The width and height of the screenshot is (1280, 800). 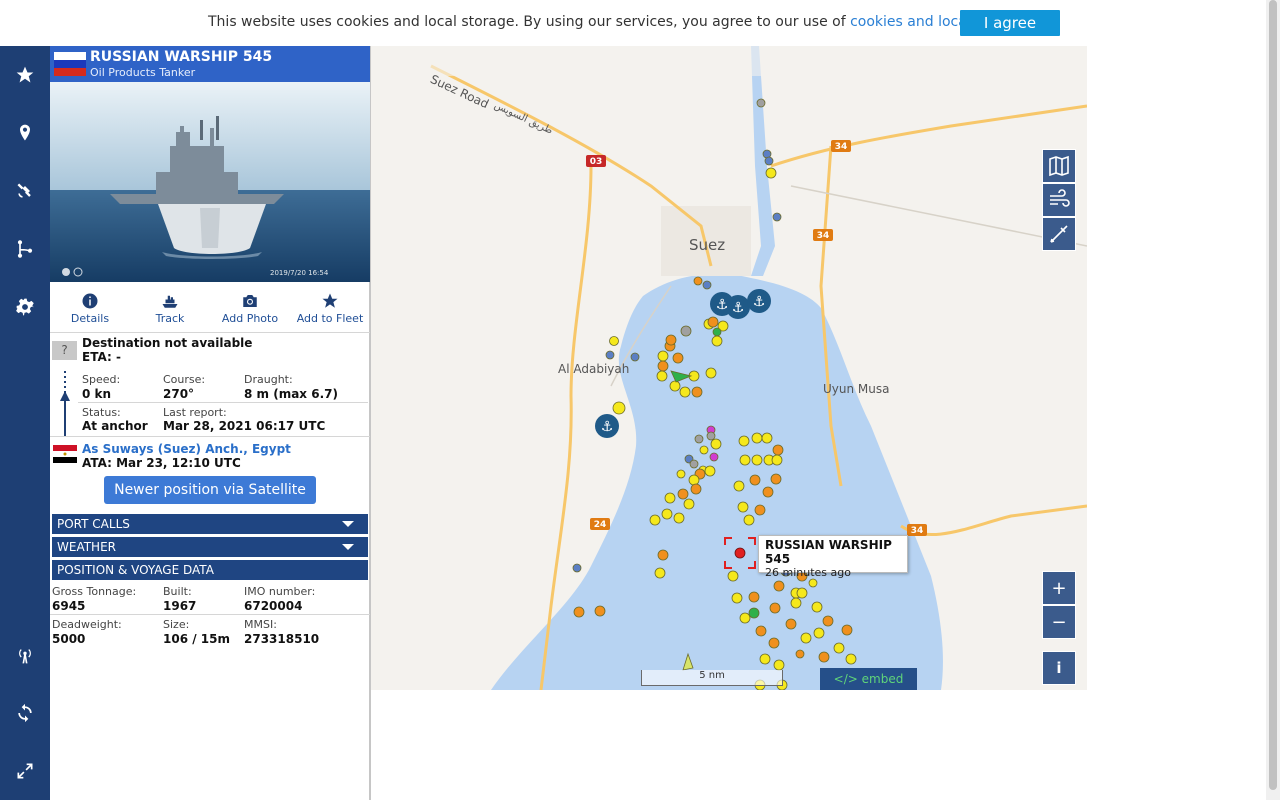 I want to click on built-label: Built:, so click(x=177, y=591).